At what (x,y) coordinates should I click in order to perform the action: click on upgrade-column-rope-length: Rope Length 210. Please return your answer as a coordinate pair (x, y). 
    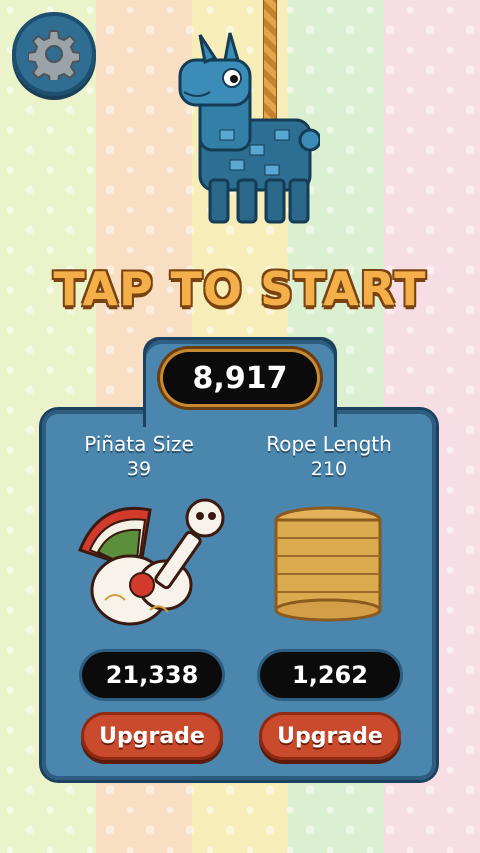
    Looking at the image, I should click on (329, 456).